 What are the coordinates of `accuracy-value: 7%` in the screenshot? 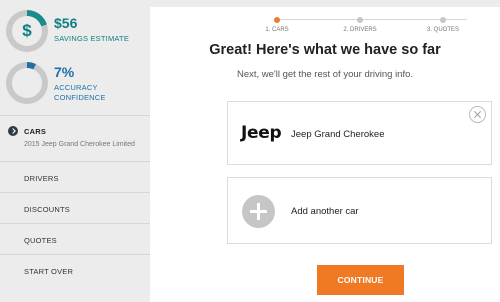 It's located at (64, 72).